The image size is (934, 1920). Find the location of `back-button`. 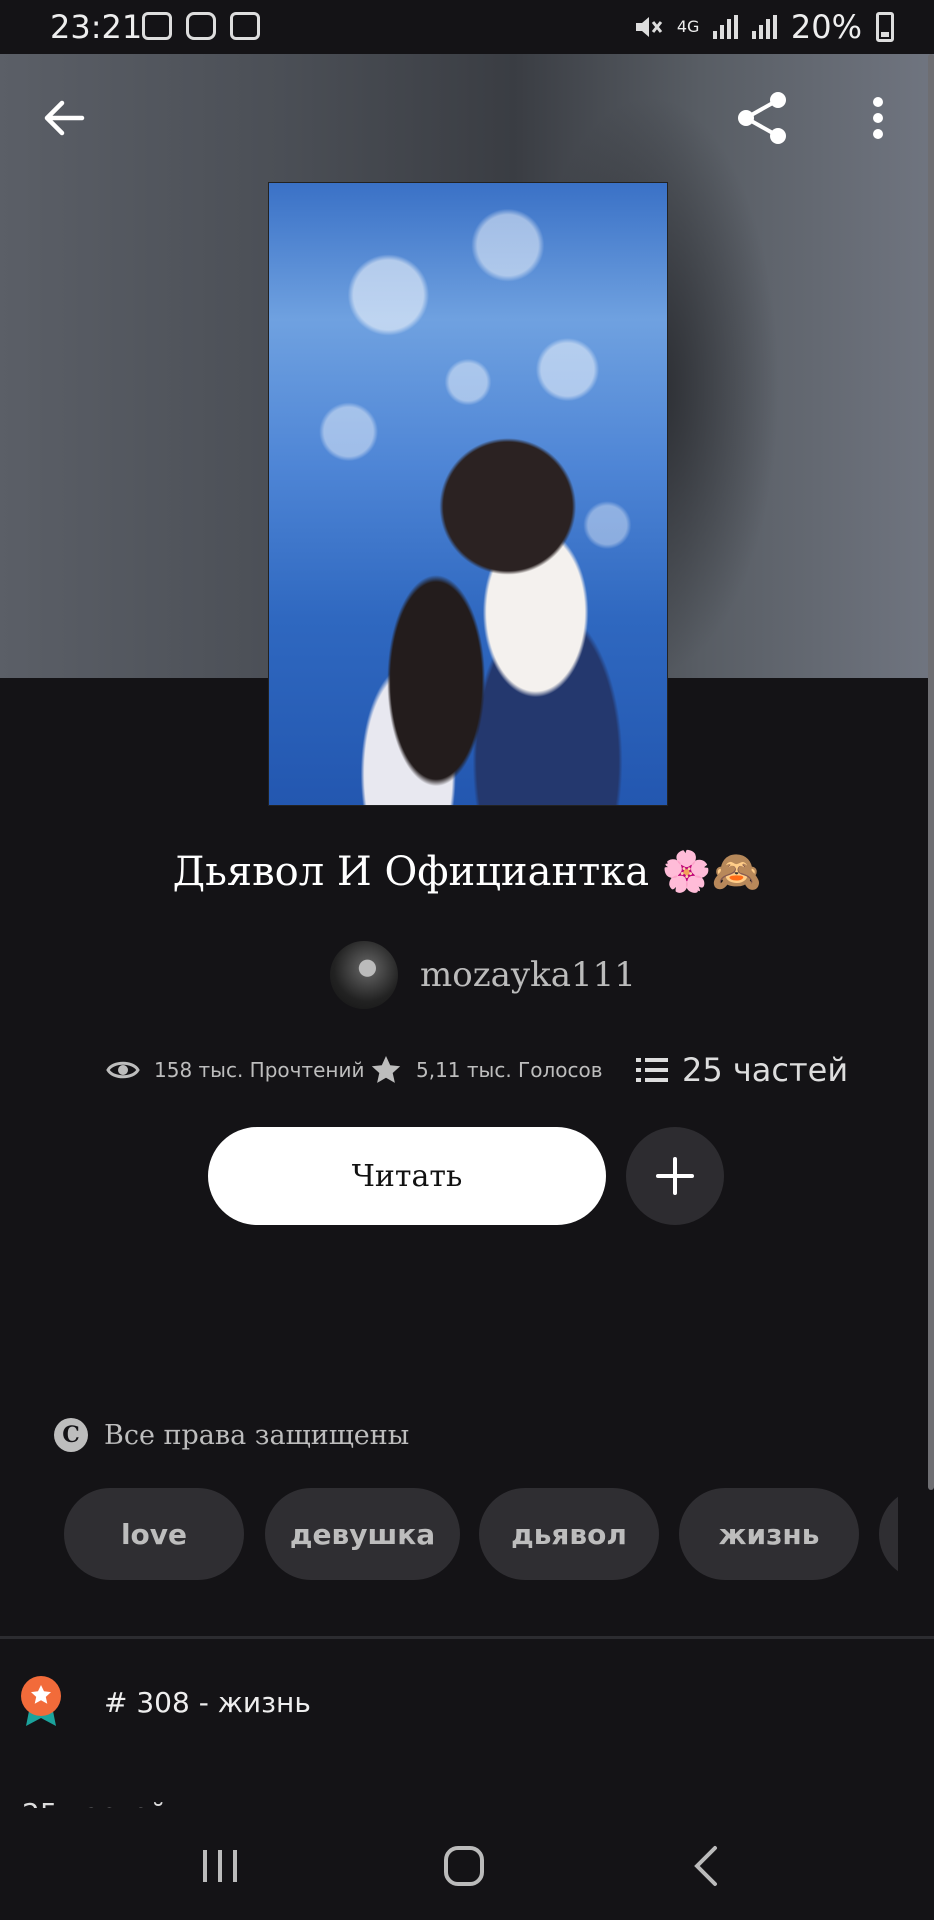

back-button is located at coordinates (64, 118).